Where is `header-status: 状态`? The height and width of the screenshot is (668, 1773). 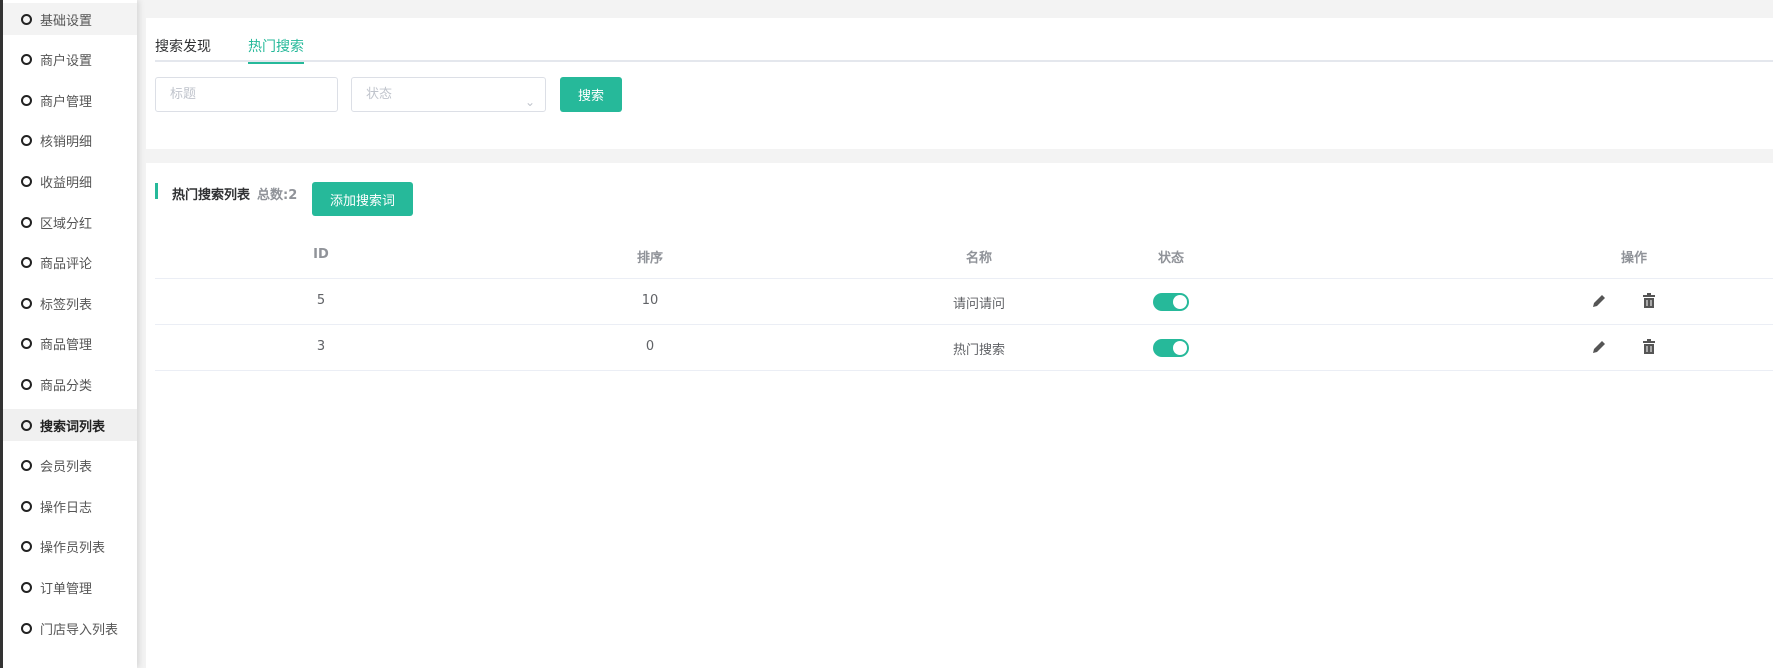 header-status: 状态 is located at coordinates (1171, 258).